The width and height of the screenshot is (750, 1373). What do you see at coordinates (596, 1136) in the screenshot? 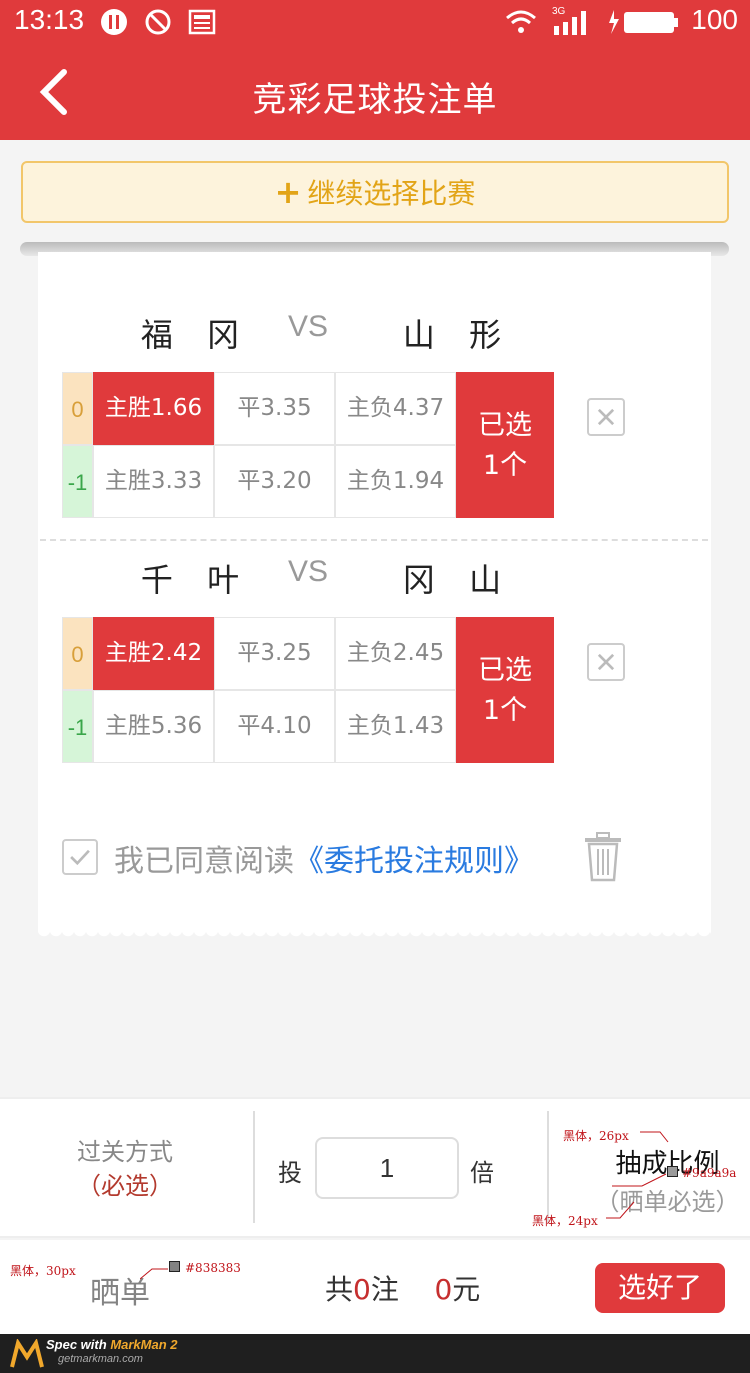
I see `annotation-font-26: 黑体，26px` at bounding box center [596, 1136].